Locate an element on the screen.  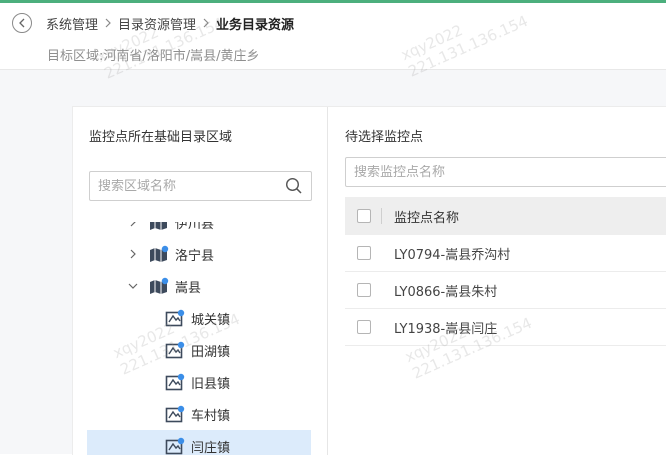
tree-node-label: 车村镇 is located at coordinates (210, 414).